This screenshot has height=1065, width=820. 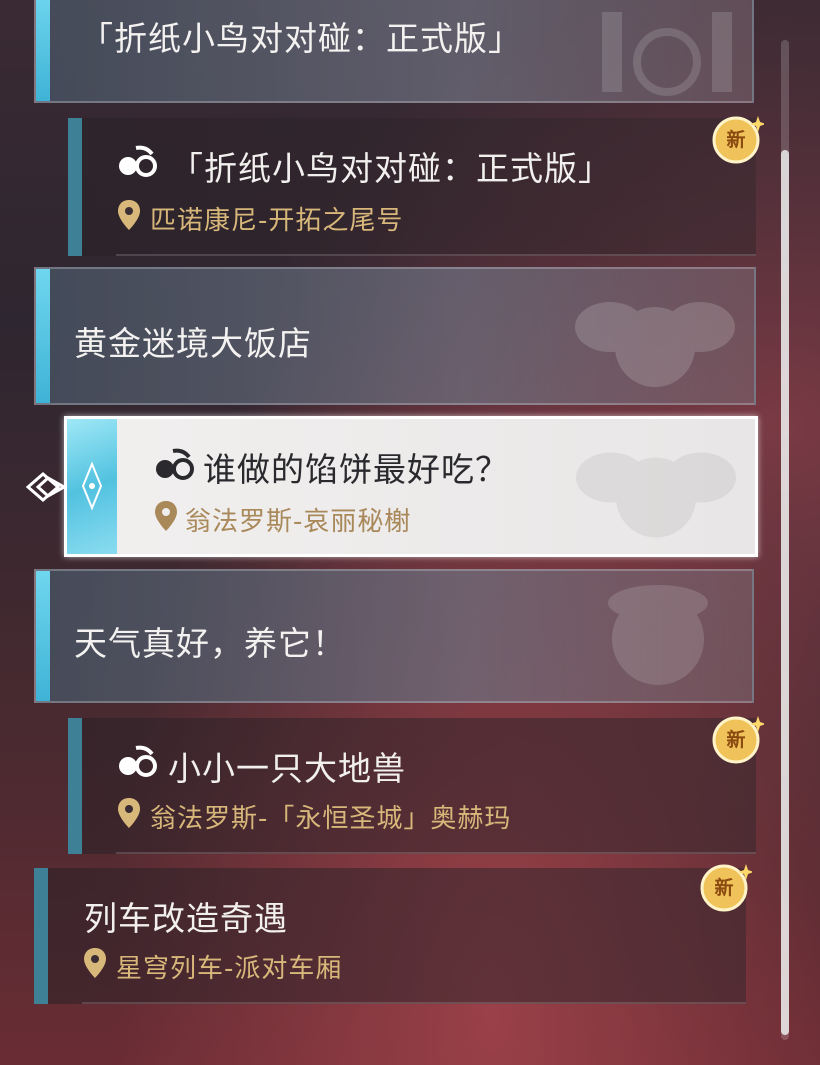 I want to click on group-title: 黄金迷境大饭店, so click(x=193, y=343).